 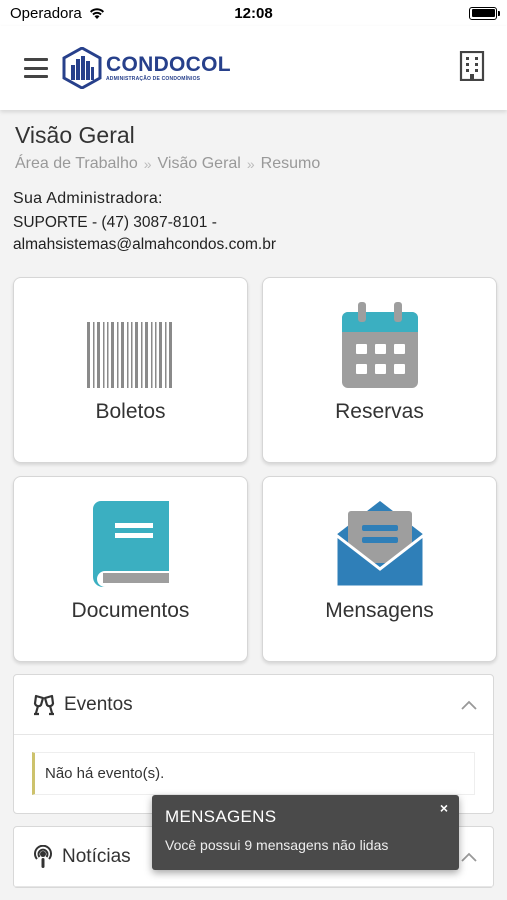 I want to click on logo-emblem-icon, so click(x=82, y=68).